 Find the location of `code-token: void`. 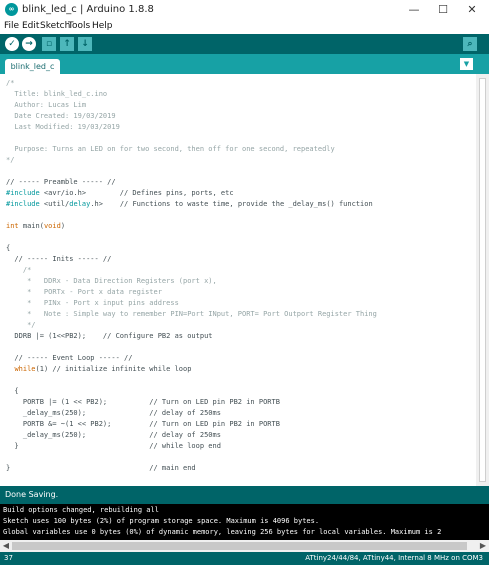

code-token: void is located at coordinates (52, 226).